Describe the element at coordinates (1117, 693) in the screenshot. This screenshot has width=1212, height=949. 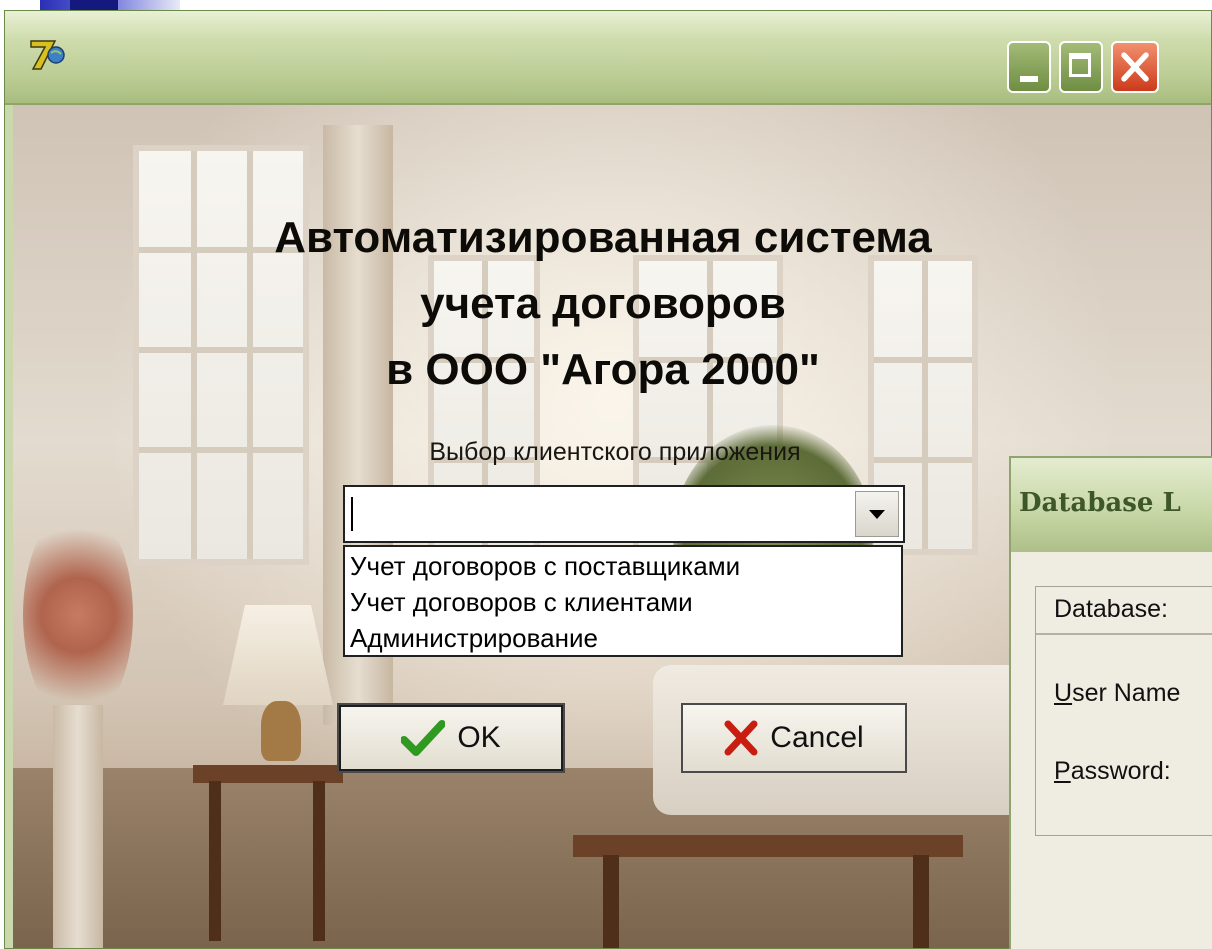
I see `username-label: User Name` at that location.